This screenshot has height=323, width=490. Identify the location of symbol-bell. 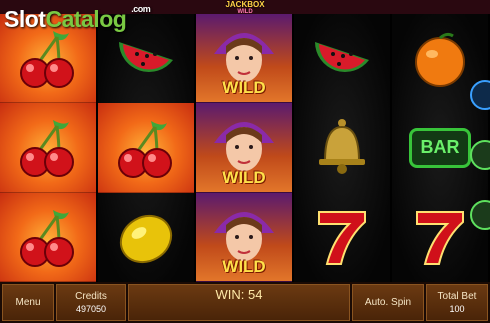
(342, 147).